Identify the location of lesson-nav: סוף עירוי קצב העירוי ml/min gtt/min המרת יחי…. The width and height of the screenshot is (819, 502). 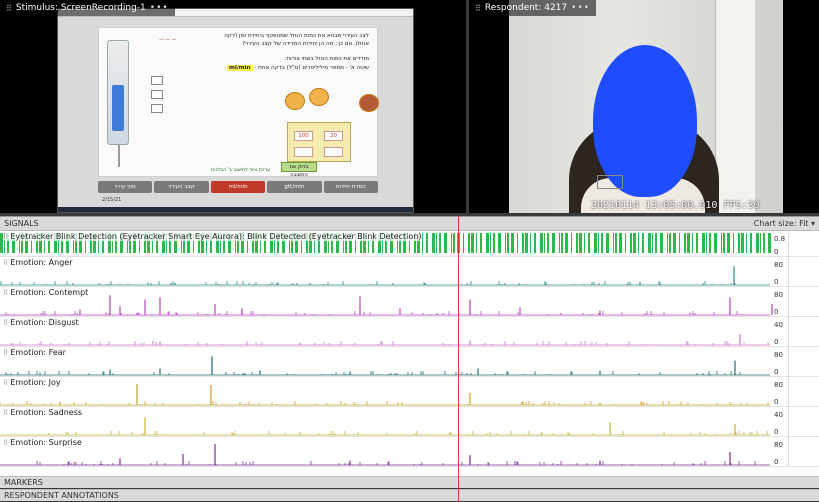
(238, 187).